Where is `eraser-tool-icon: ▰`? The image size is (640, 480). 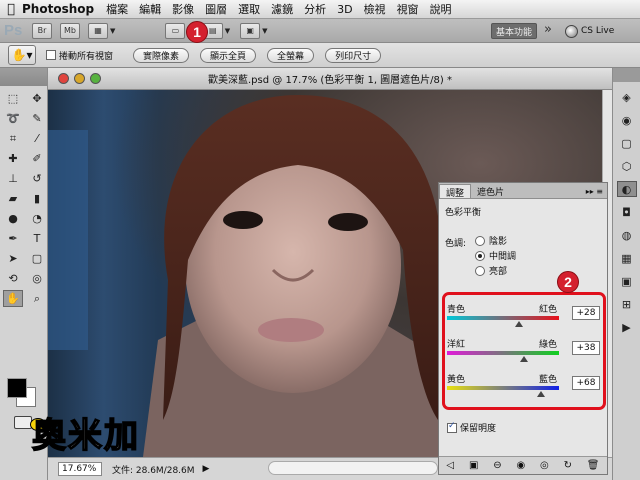 eraser-tool-icon: ▰ is located at coordinates (13, 198).